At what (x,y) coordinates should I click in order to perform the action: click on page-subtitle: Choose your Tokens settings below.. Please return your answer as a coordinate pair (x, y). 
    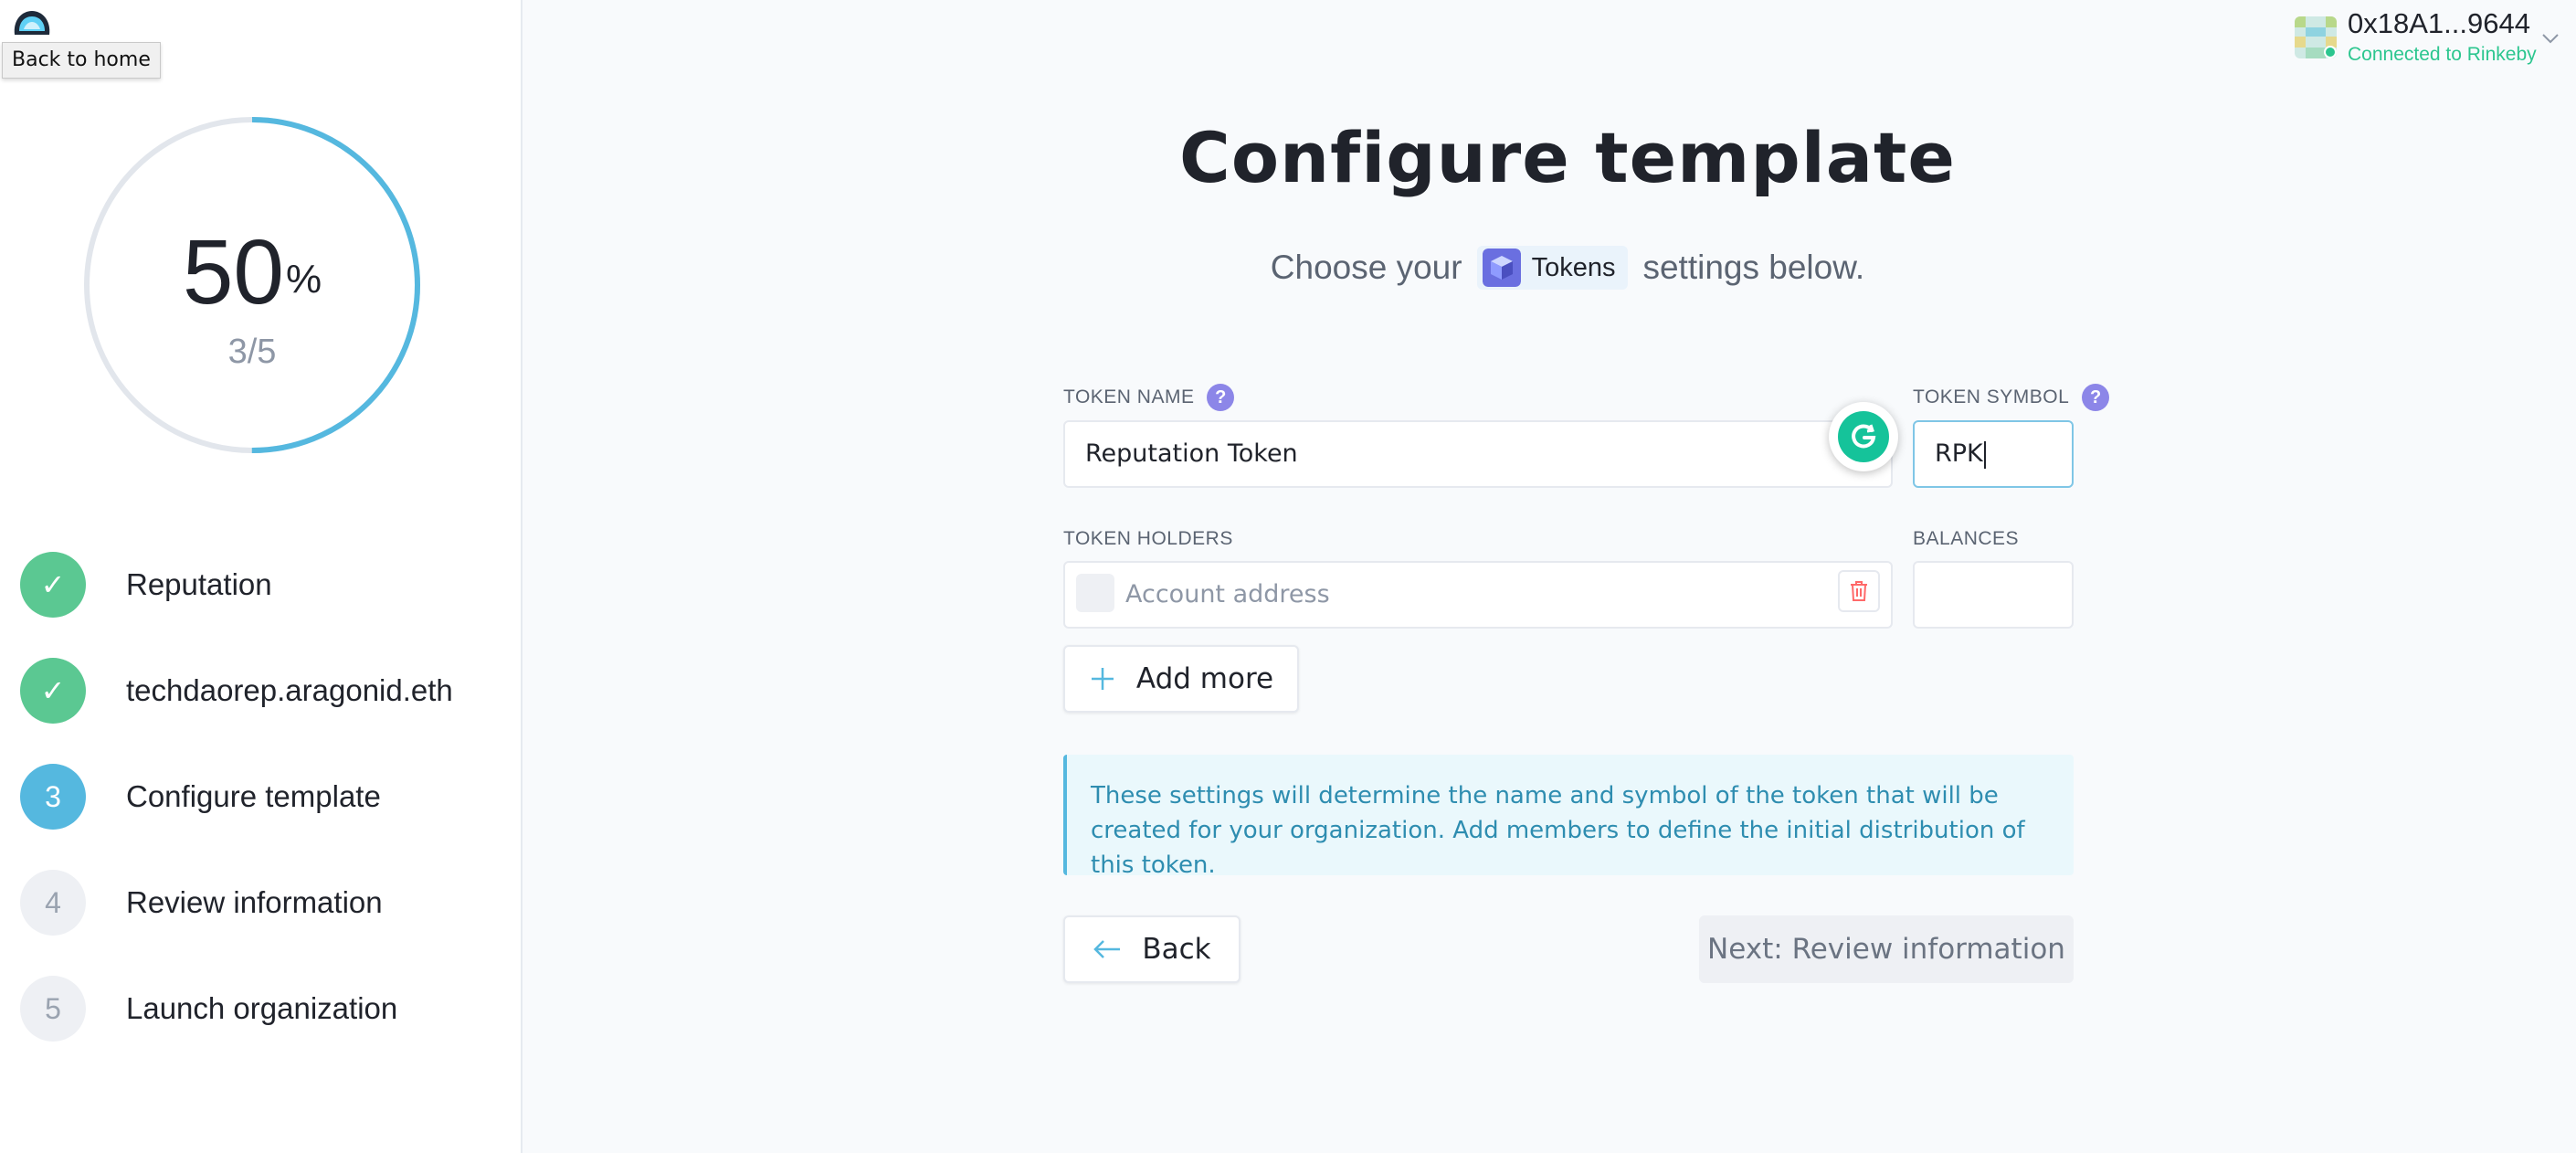
    Looking at the image, I should click on (1567, 267).